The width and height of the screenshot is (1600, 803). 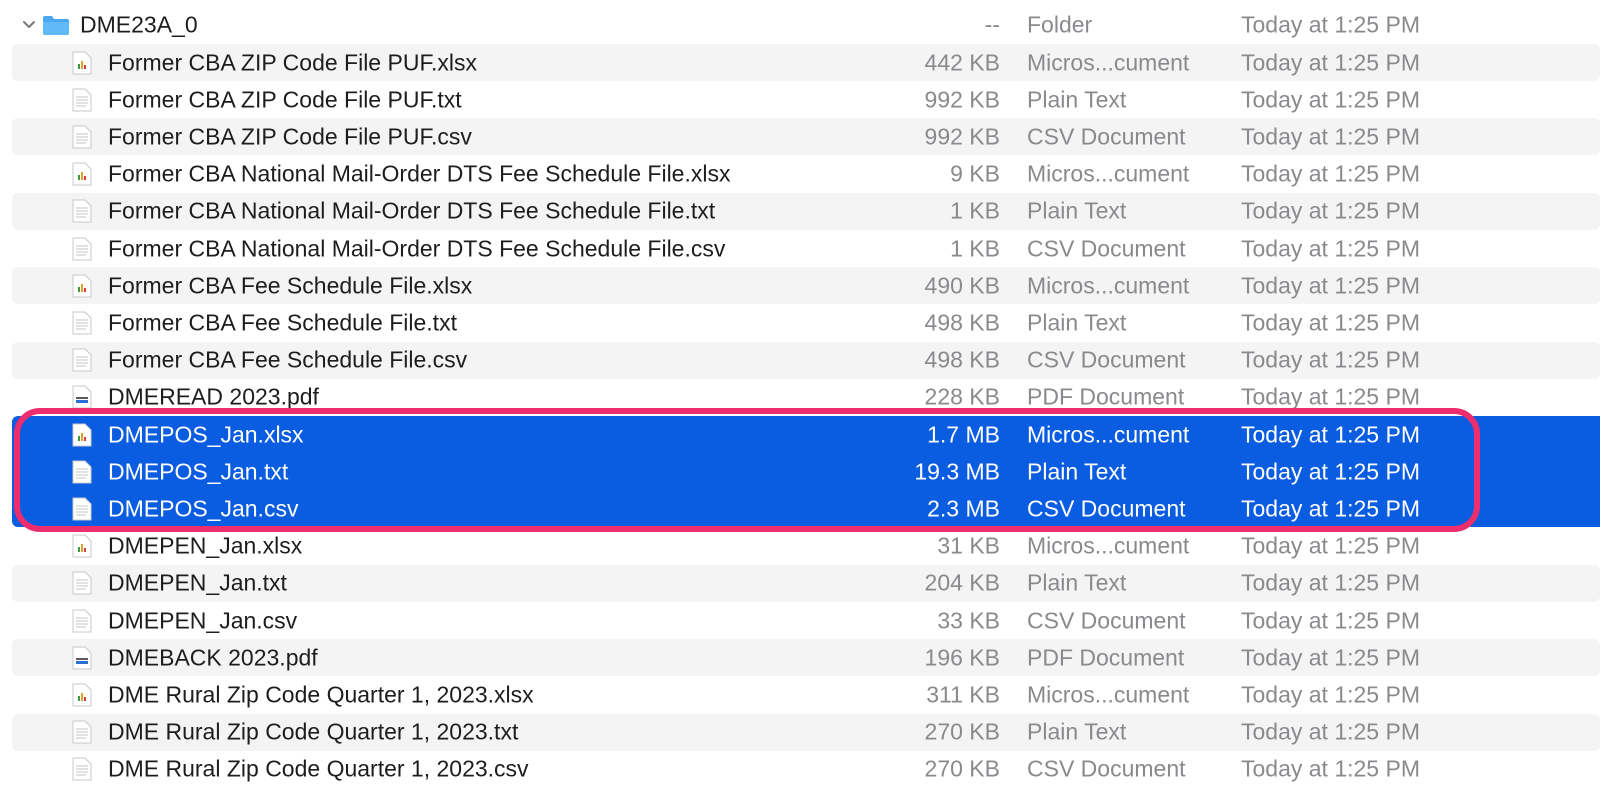 I want to click on file-name: DME Rural Zip Code Quarter 1, 2023.txt, so click(x=313, y=731).